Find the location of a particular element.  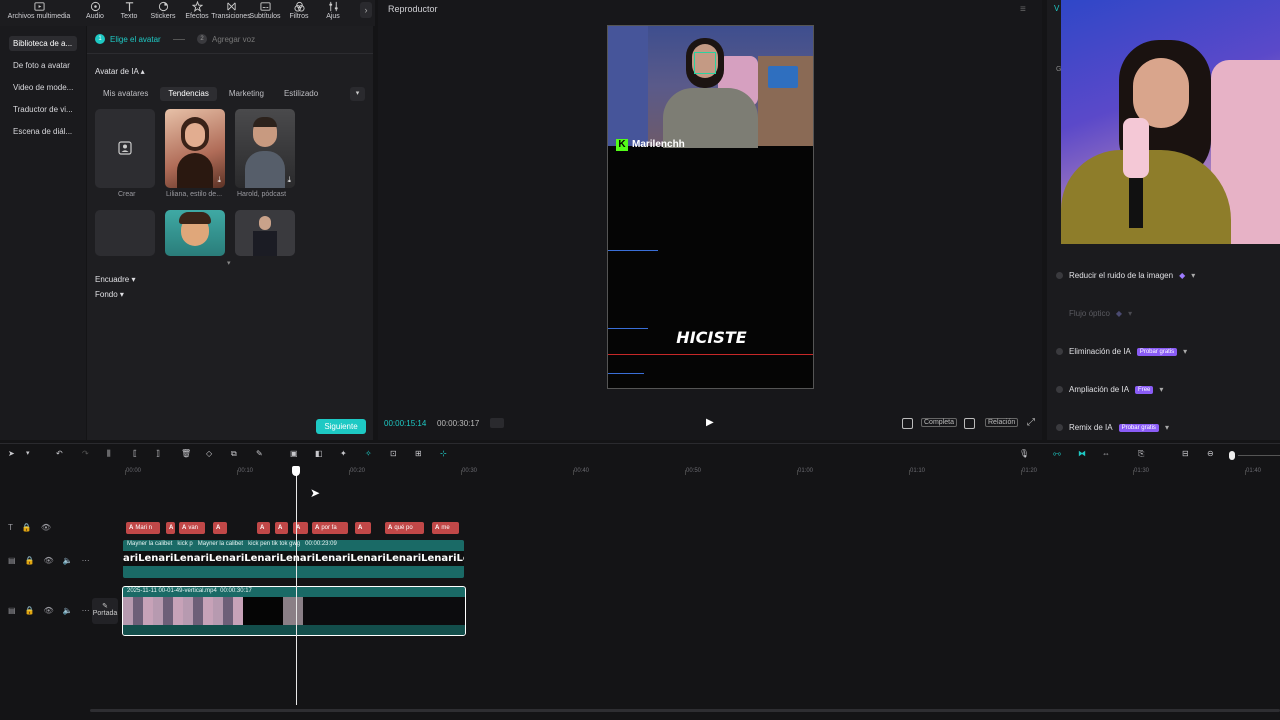

scroll-down-icon: ▾ is located at coordinates (229, 263).